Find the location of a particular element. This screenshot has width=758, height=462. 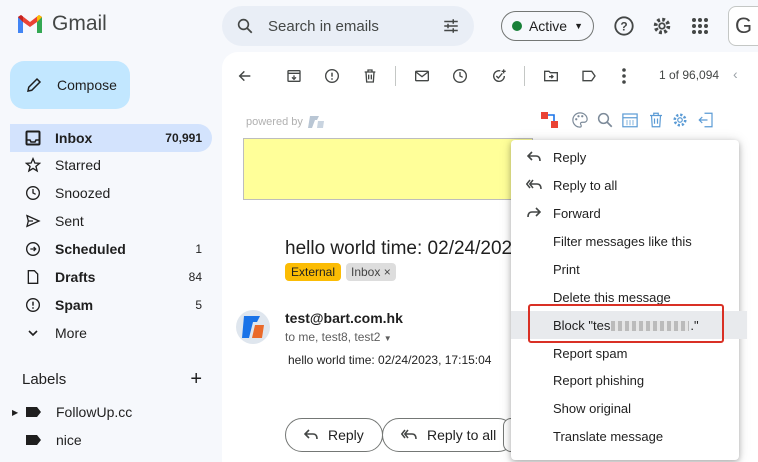

snooze-icon is located at coordinates (460, 76).